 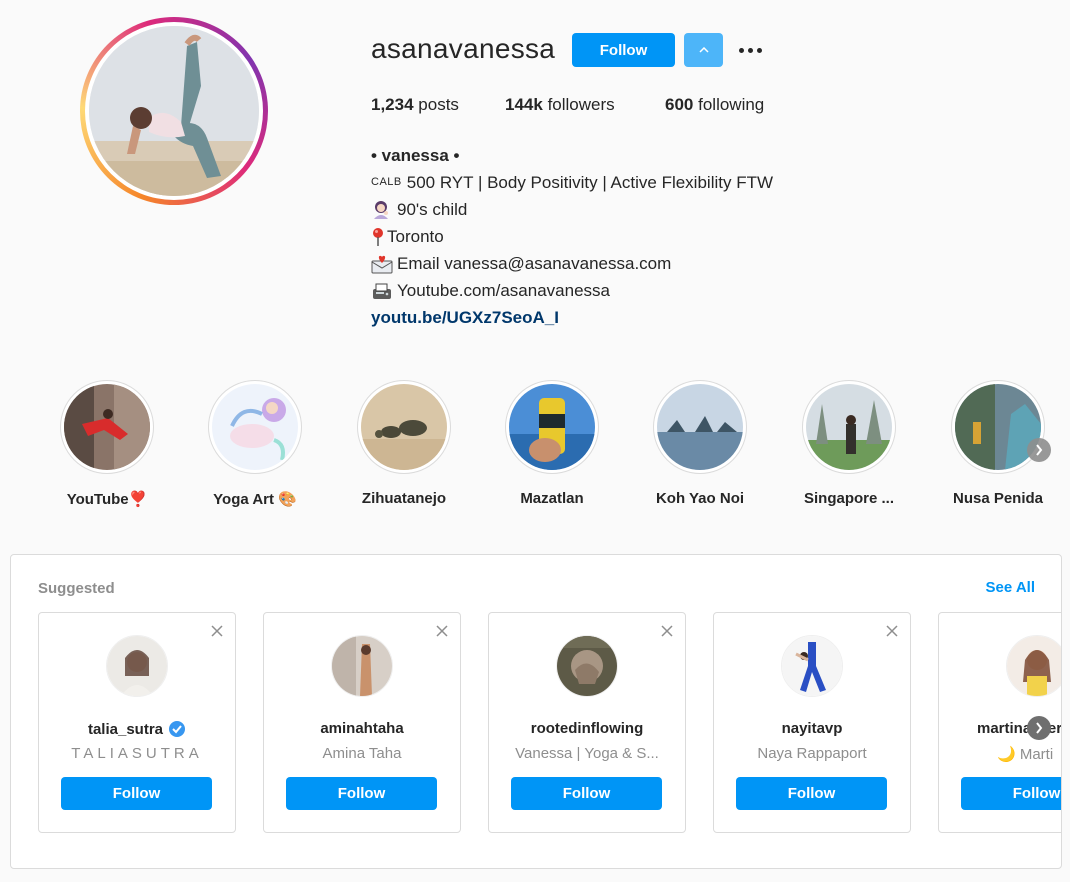 I want to click on suggested-fullname: 🌙 Marti, so click(x=1025, y=754).